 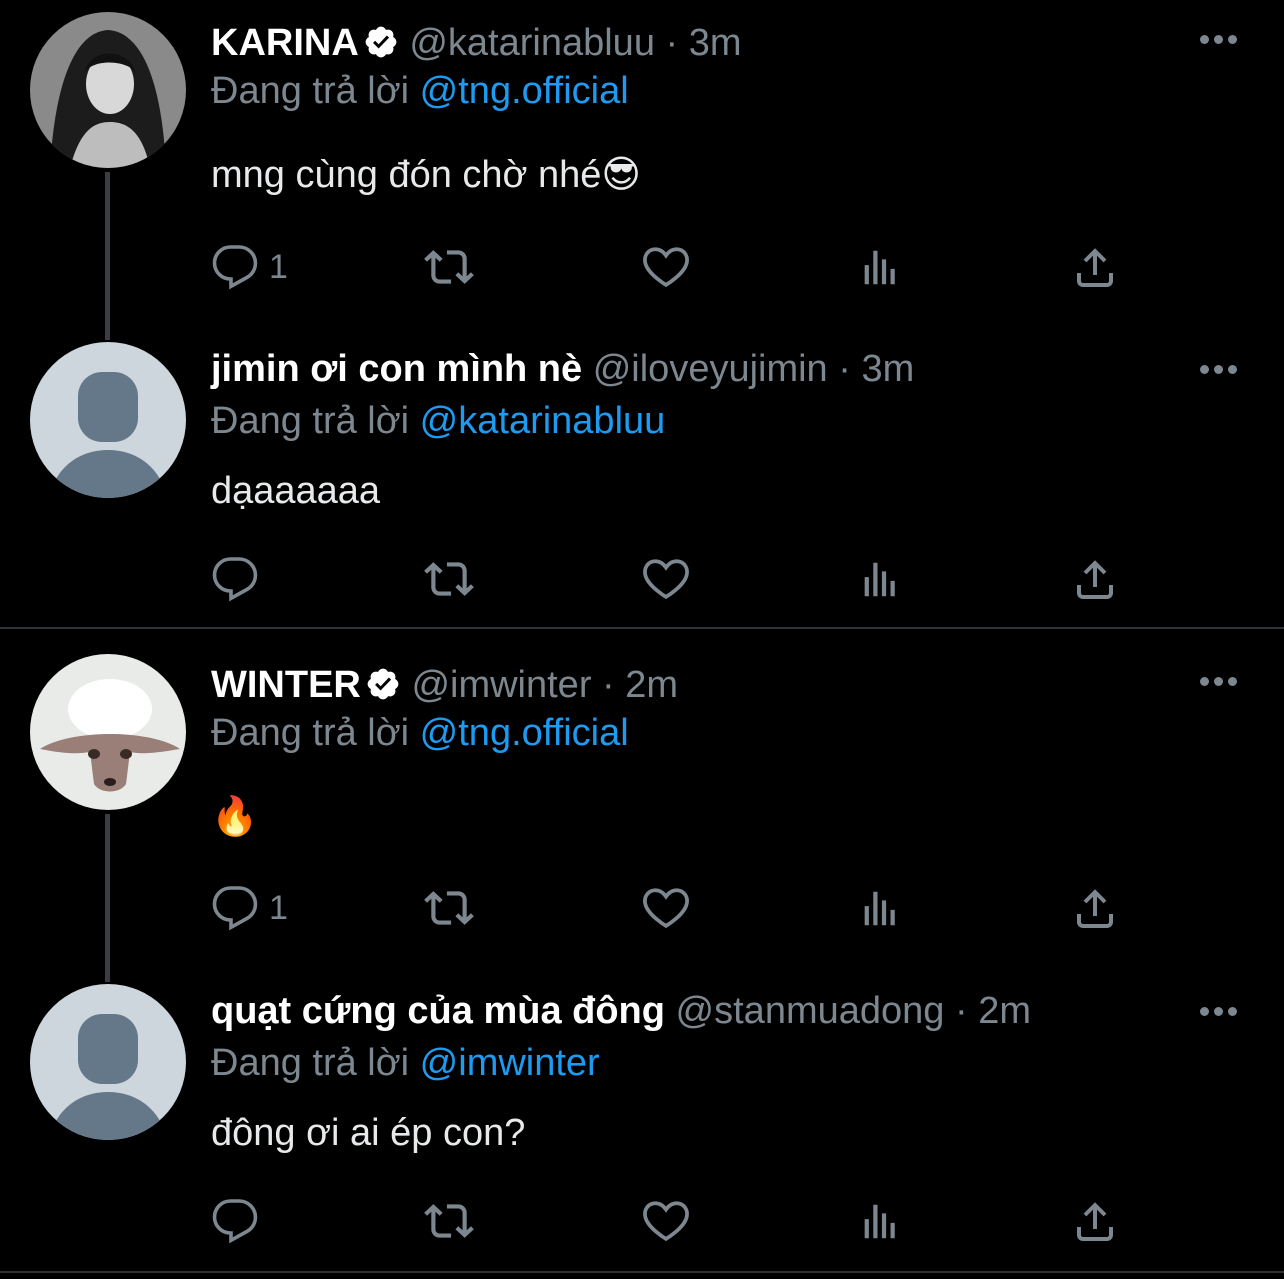 What do you see at coordinates (381, 42) in the screenshot?
I see `verified-badge-icon` at bounding box center [381, 42].